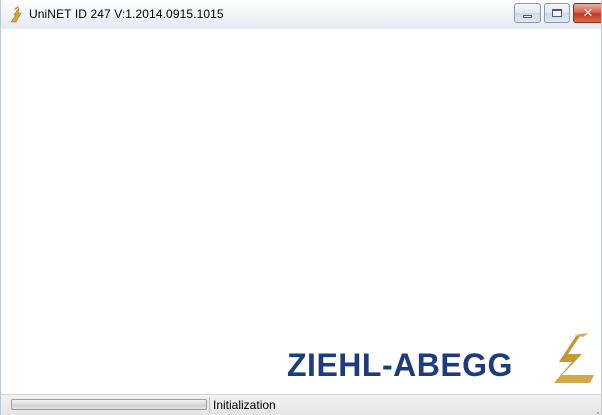  What do you see at coordinates (16, 14) in the screenshot?
I see `app-icon` at bounding box center [16, 14].